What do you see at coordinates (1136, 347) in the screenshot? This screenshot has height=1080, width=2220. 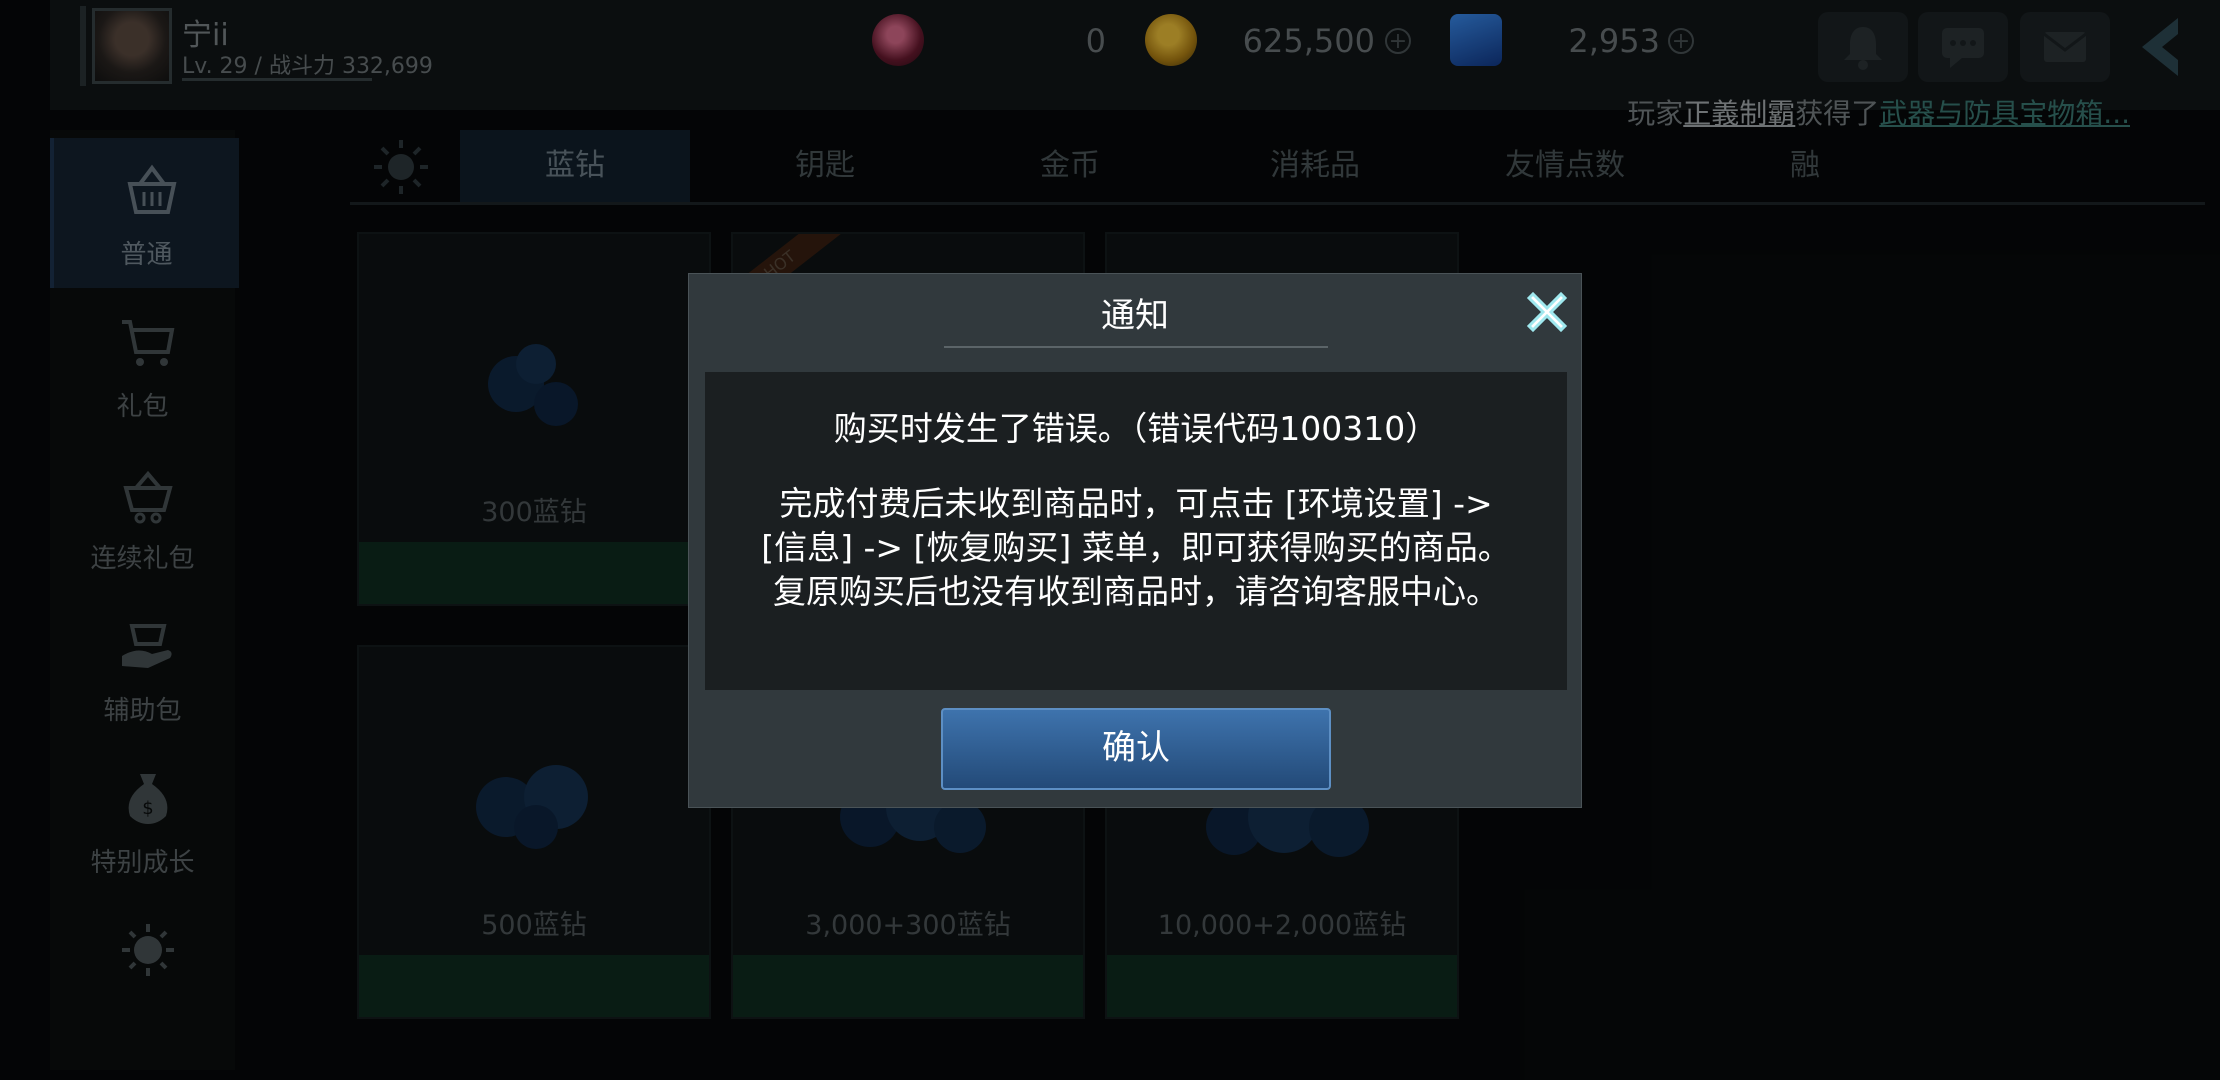 I see `title-divider` at bounding box center [1136, 347].